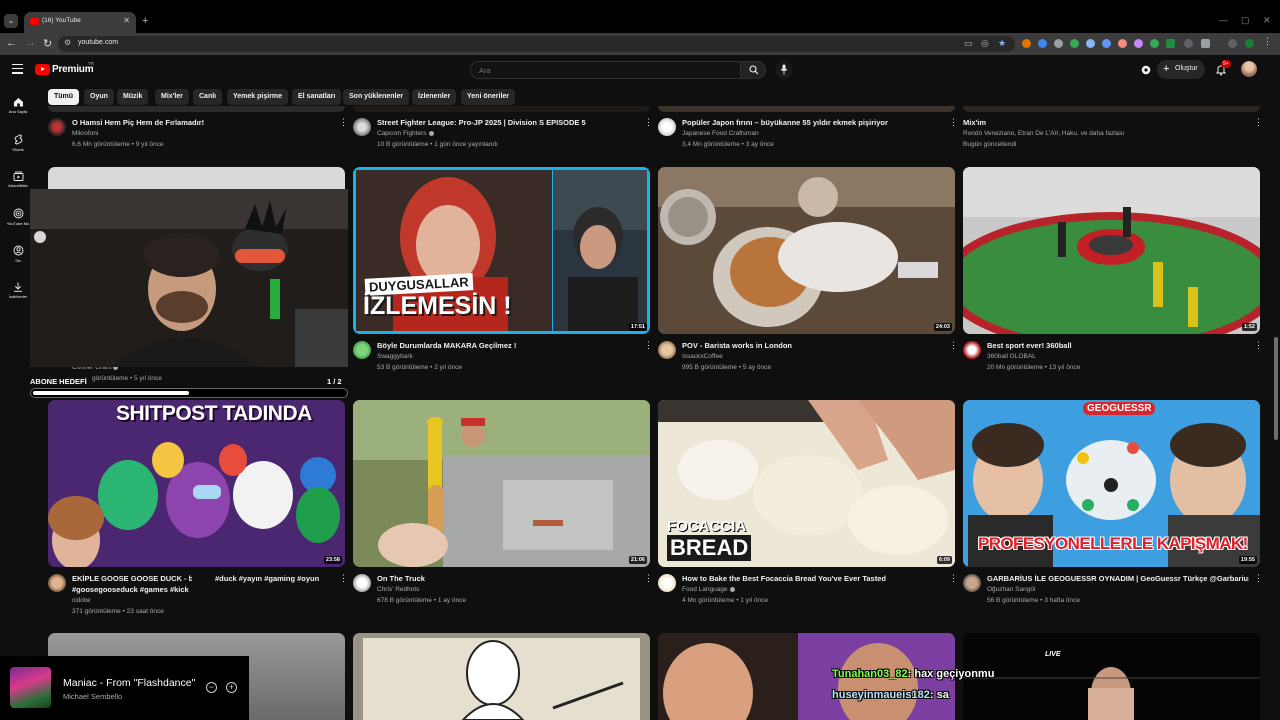 This screenshot has width=1280, height=720. I want to click on video-thumbnail: LIVE, so click(1111, 676).